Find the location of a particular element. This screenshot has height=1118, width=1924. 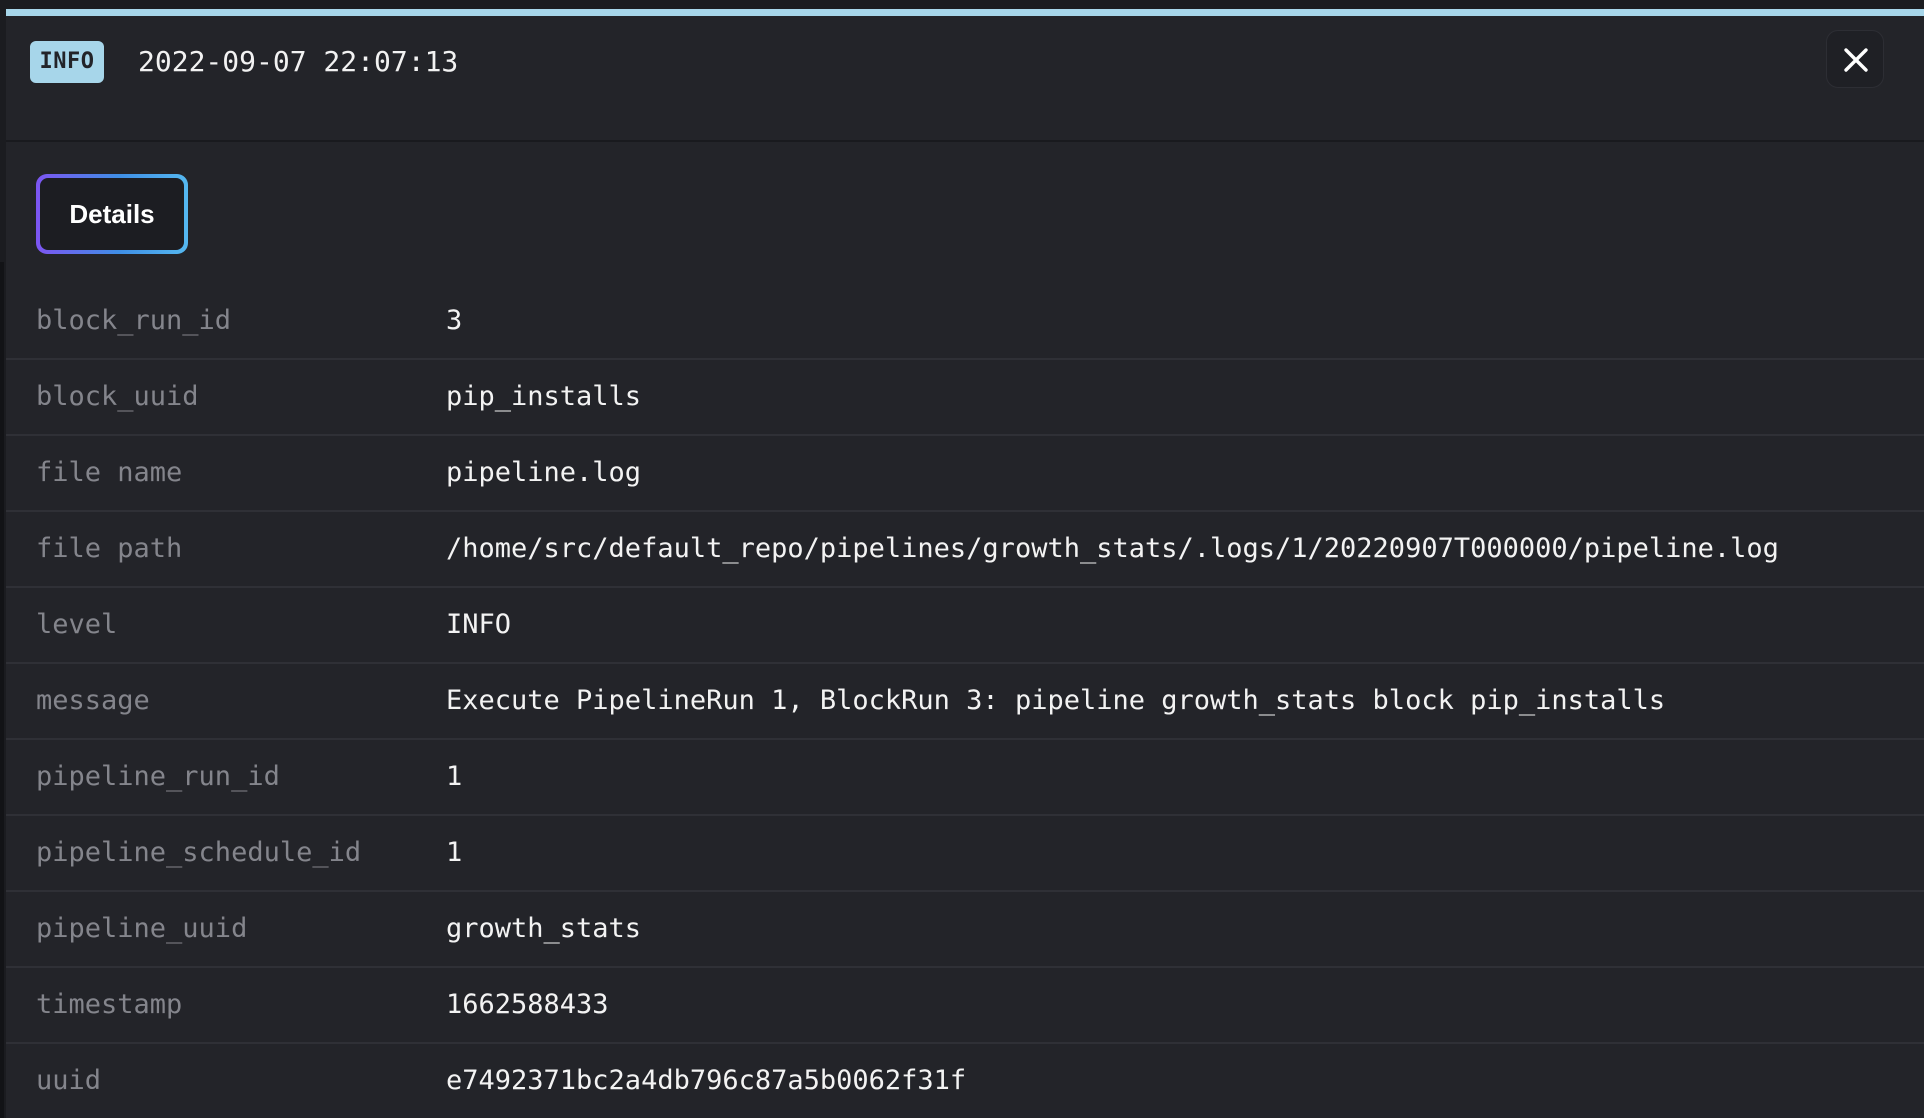

table-row: block_uuid pip_installs is located at coordinates (965, 398).